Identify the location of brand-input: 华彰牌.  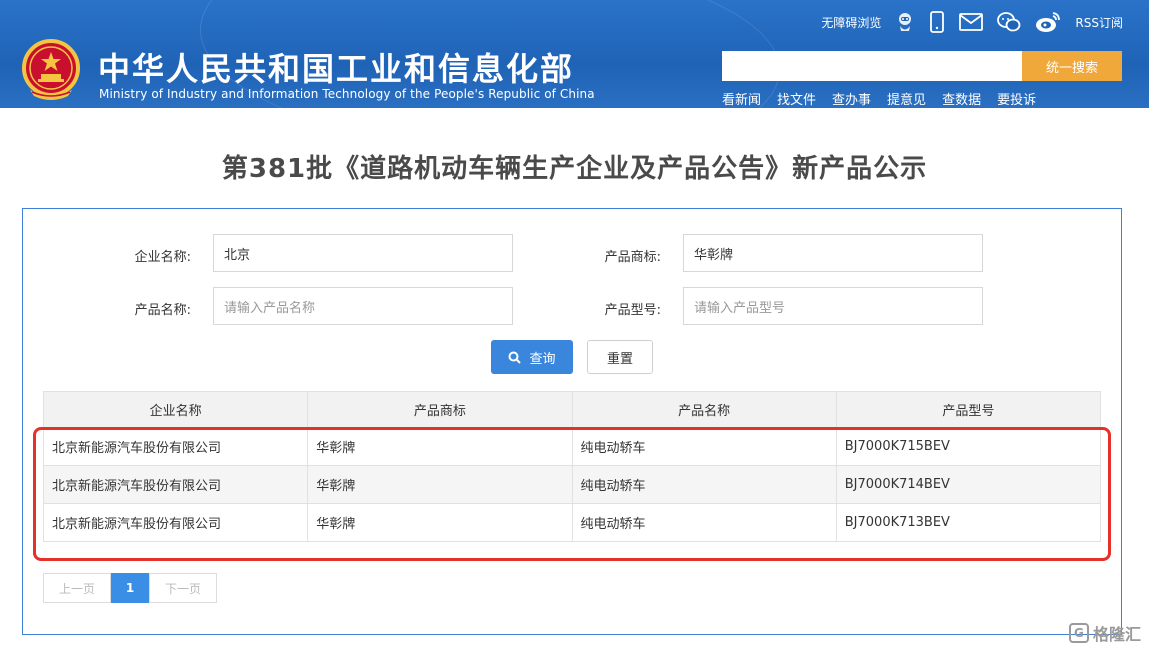
(833, 253).